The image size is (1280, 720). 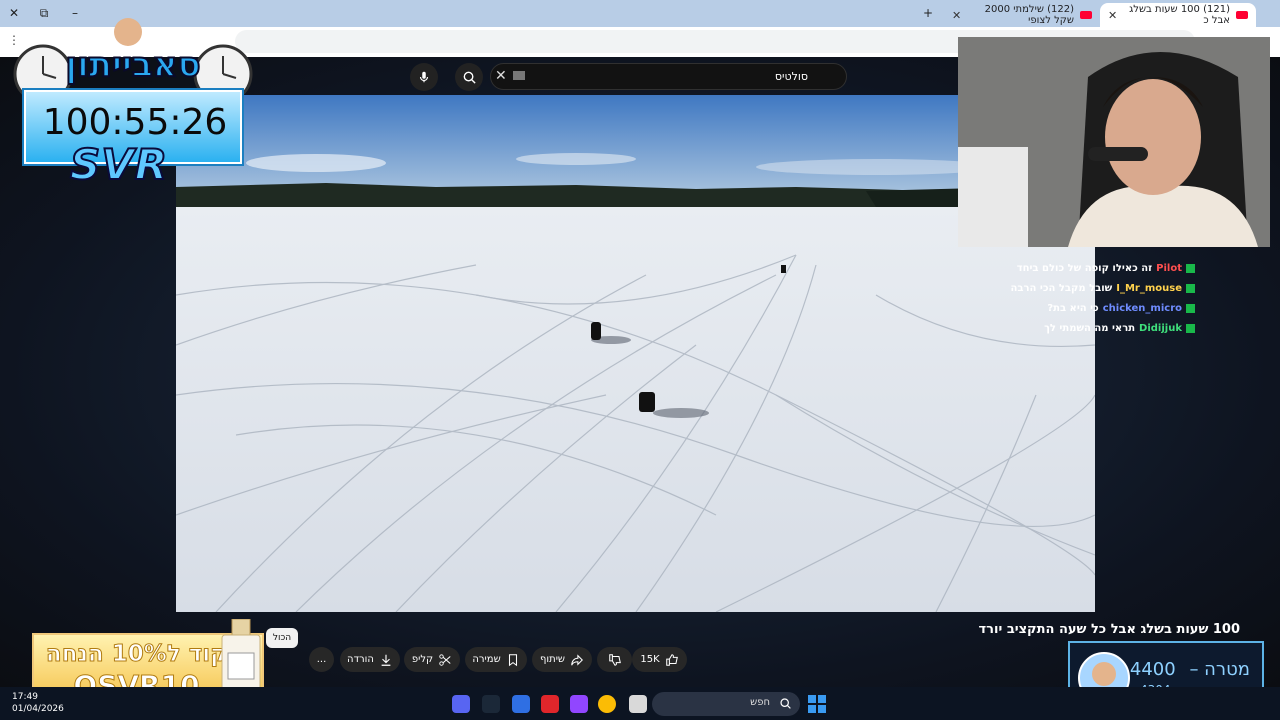 What do you see at coordinates (119, 164) in the screenshot?
I see `channel-tag: SVR` at bounding box center [119, 164].